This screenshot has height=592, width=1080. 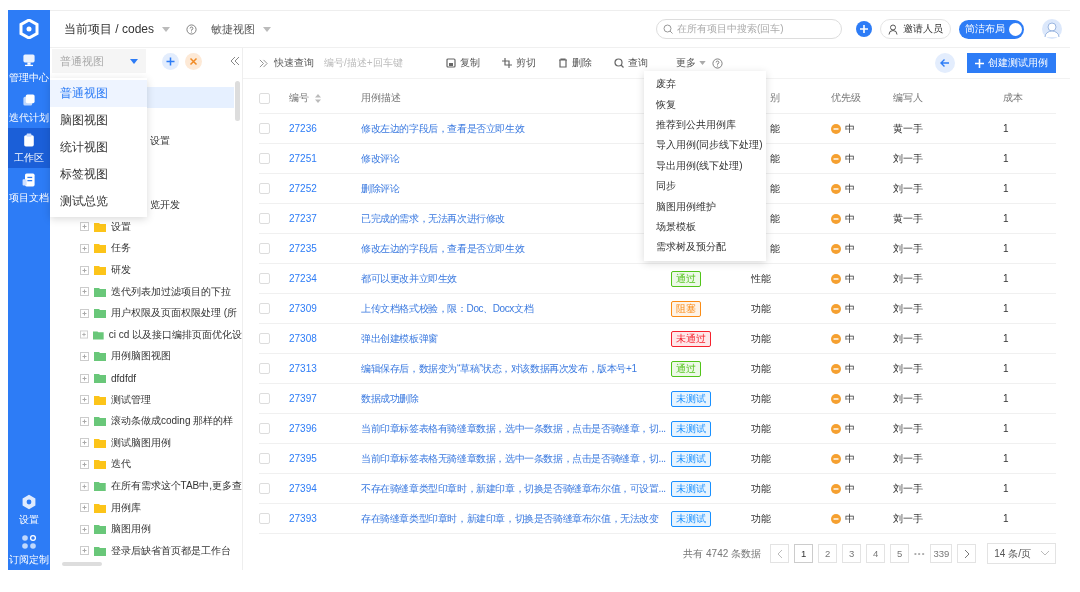 What do you see at coordinates (761, 278) in the screenshot?
I see `table-cell: 性能` at bounding box center [761, 278].